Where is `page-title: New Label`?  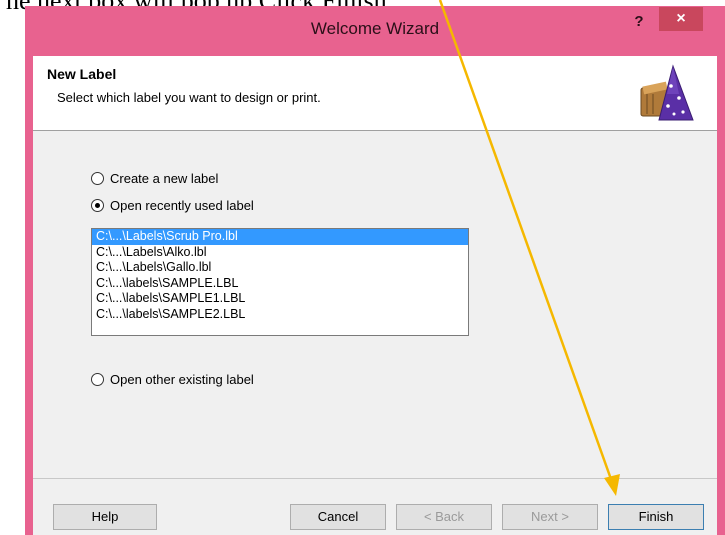 page-title: New Label is located at coordinates (82, 74).